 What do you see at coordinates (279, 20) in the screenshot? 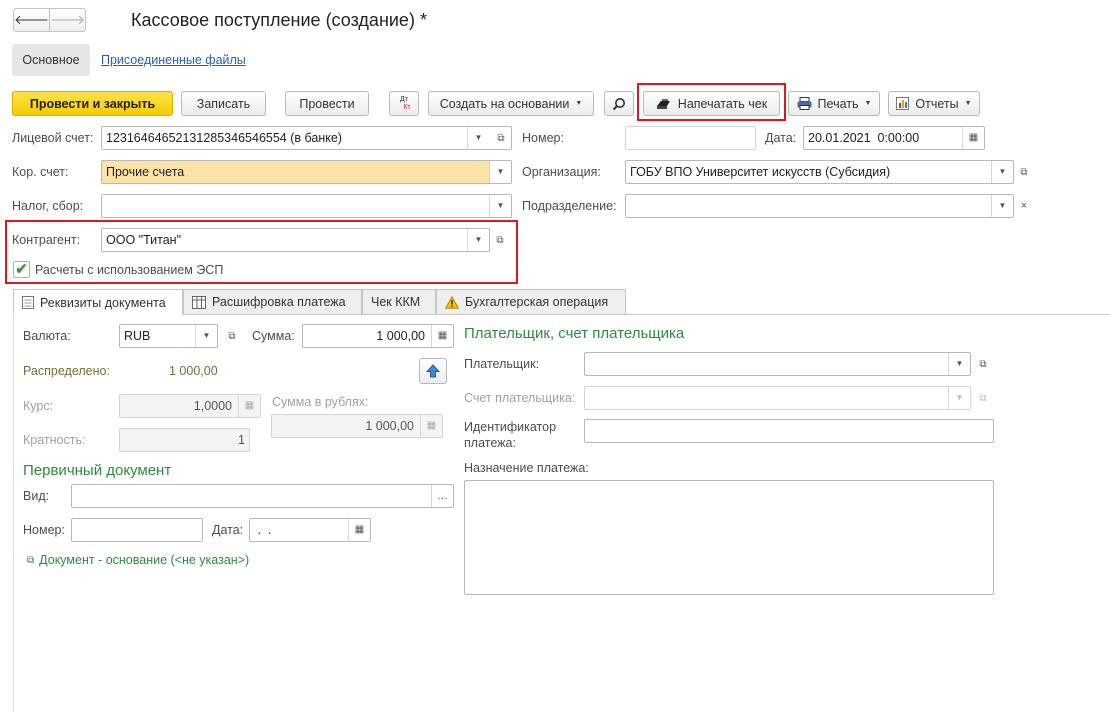
I see `window-title: Кассовое поступление (создание) *` at bounding box center [279, 20].